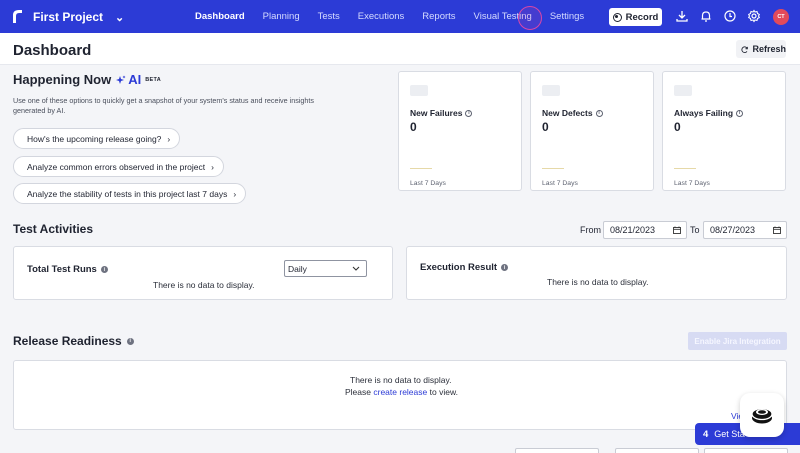  I want to click on nav-planning: Planning, so click(281, 16).